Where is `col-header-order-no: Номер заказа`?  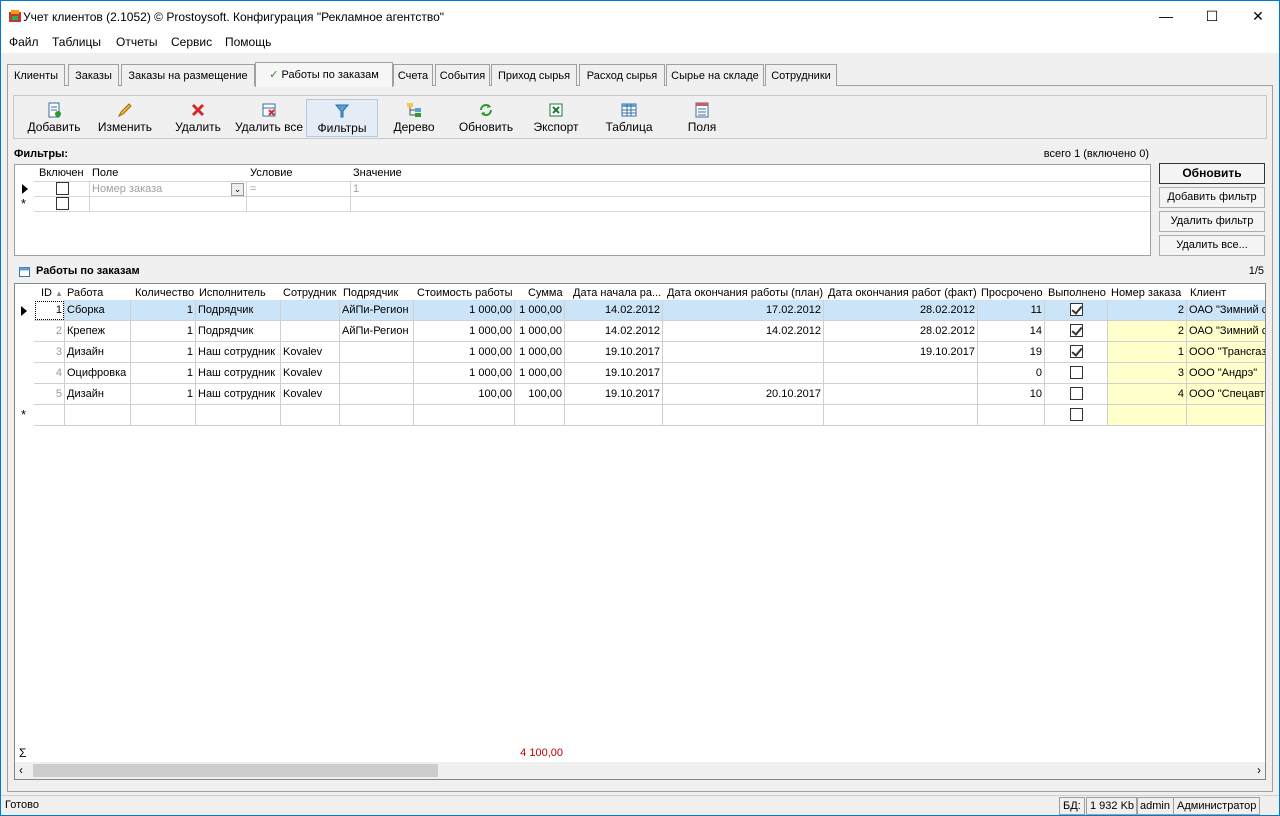
col-header-order-no: Номер заказа is located at coordinates (1146, 293).